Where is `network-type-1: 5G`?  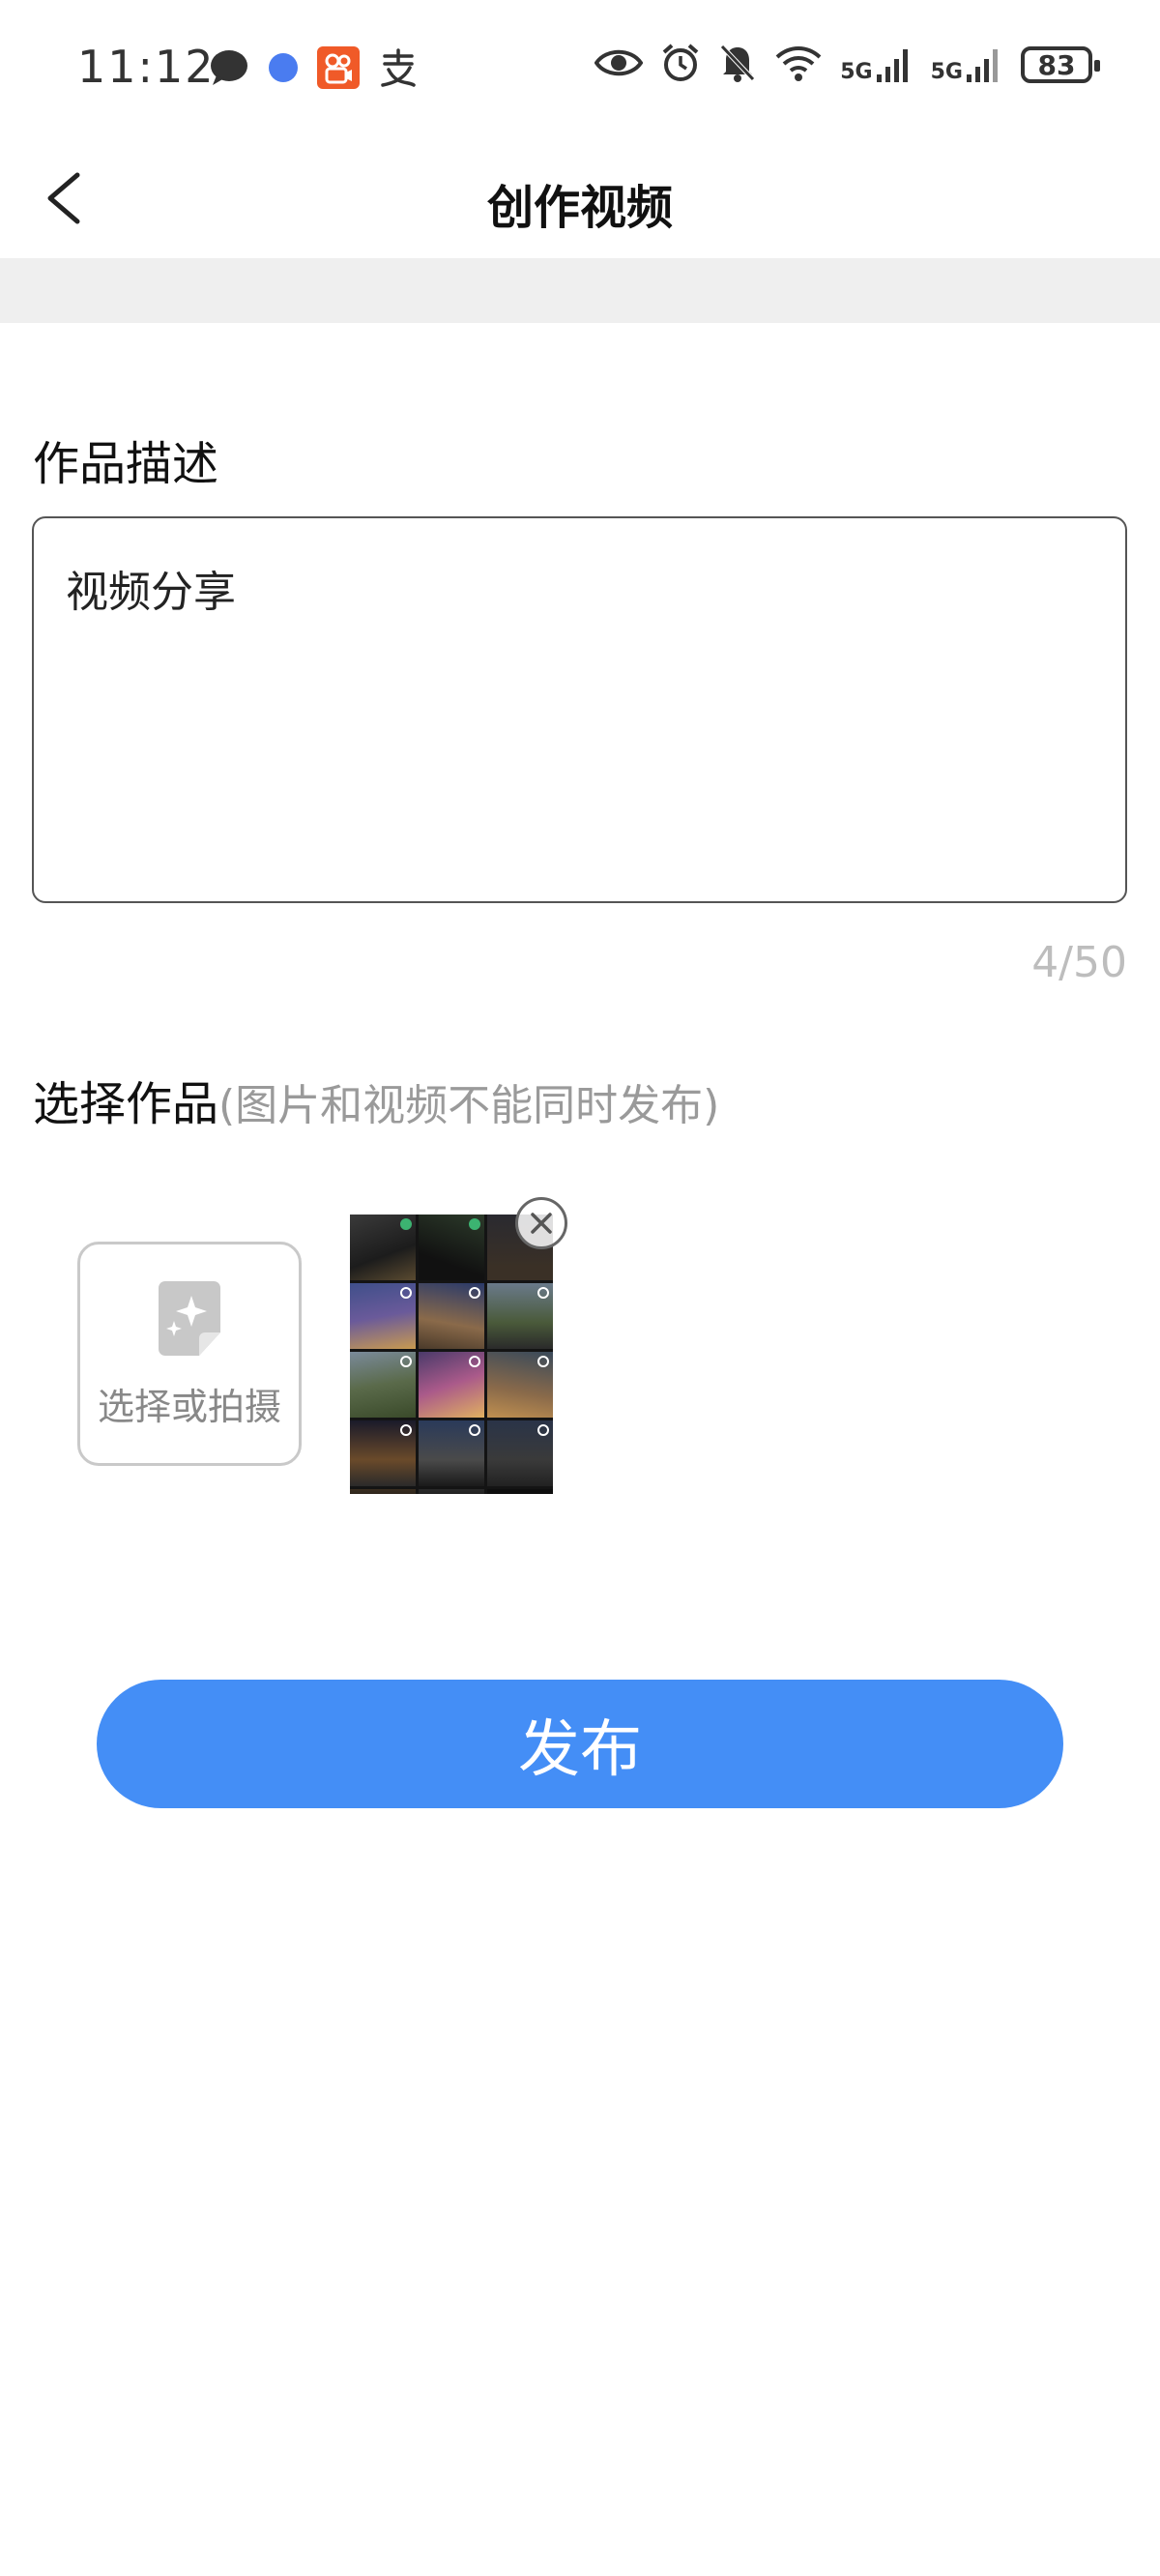 network-type-1: 5G is located at coordinates (856, 72).